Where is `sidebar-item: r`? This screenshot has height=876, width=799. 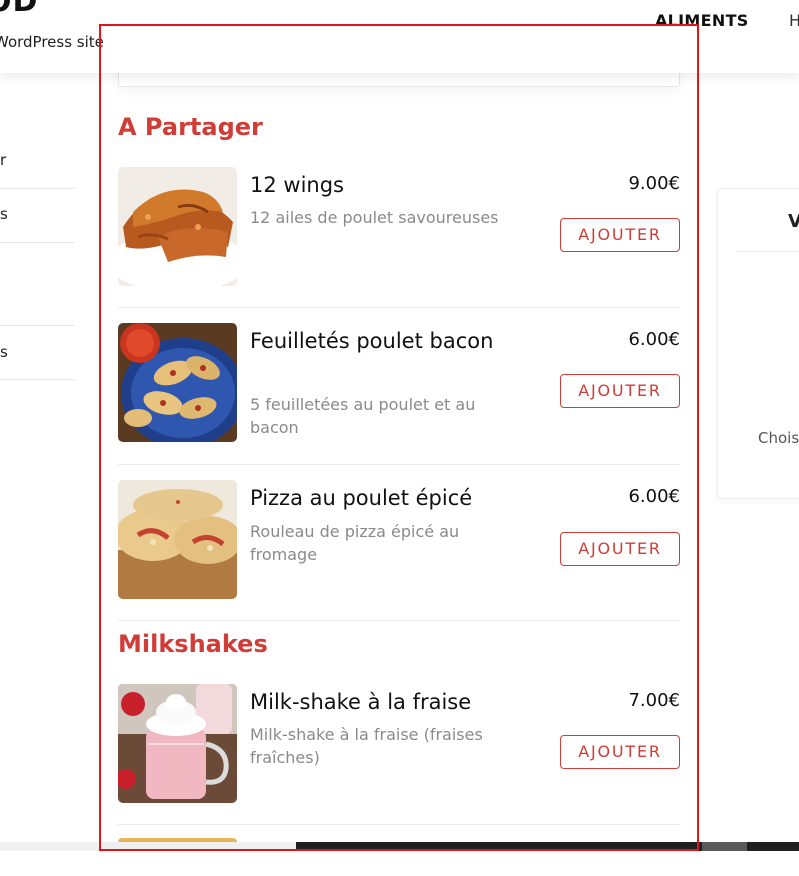
sidebar-item: r is located at coordinates (37, 160).